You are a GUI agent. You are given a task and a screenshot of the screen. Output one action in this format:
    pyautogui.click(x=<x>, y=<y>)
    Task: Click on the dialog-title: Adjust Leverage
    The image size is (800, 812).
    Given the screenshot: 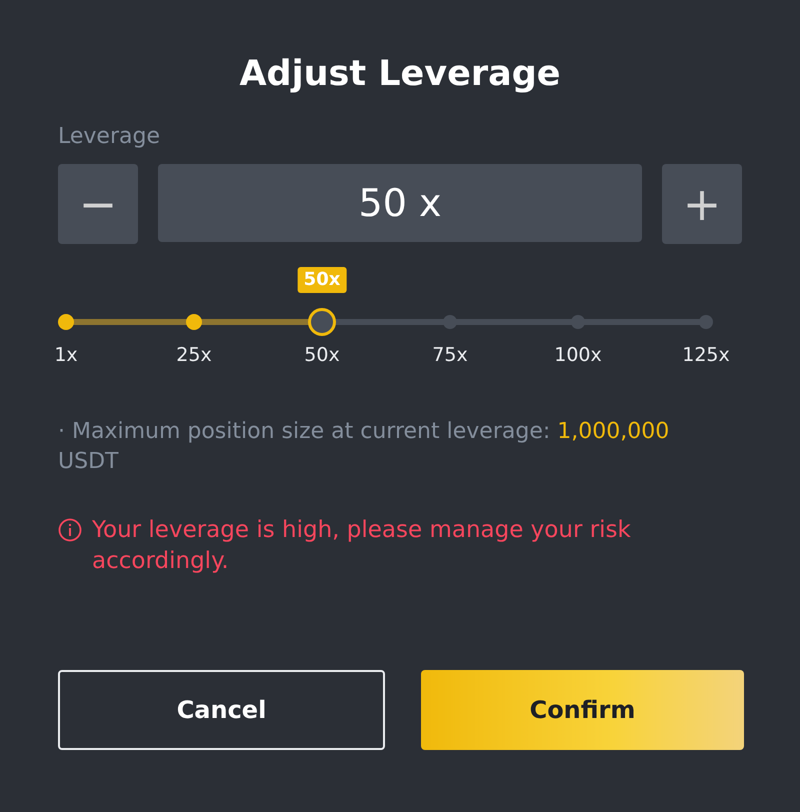 What is the action you would take?
    pyautogui.click(x=400, y=74)
    